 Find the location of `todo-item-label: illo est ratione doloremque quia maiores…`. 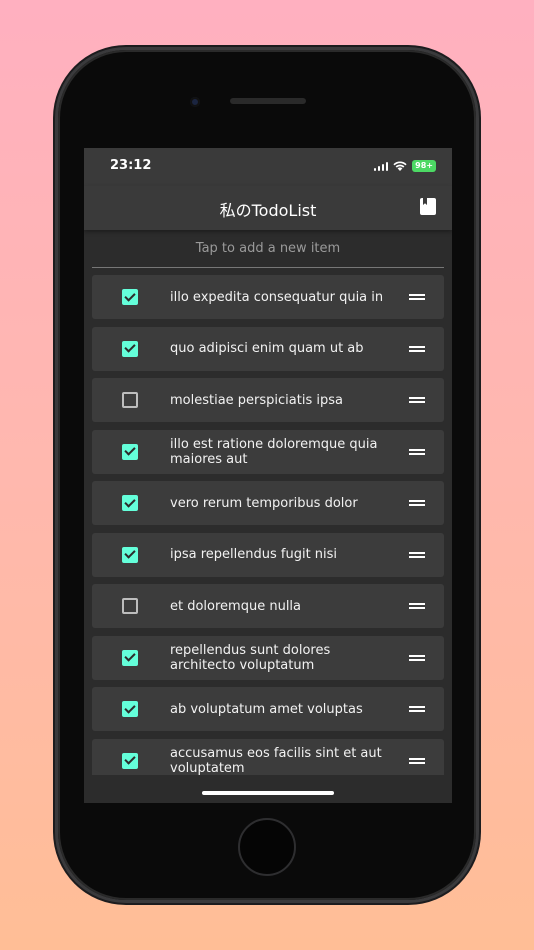

todo-item-label: illo est ratione doloremque quia maiores… is located at coordinates (274, 451).